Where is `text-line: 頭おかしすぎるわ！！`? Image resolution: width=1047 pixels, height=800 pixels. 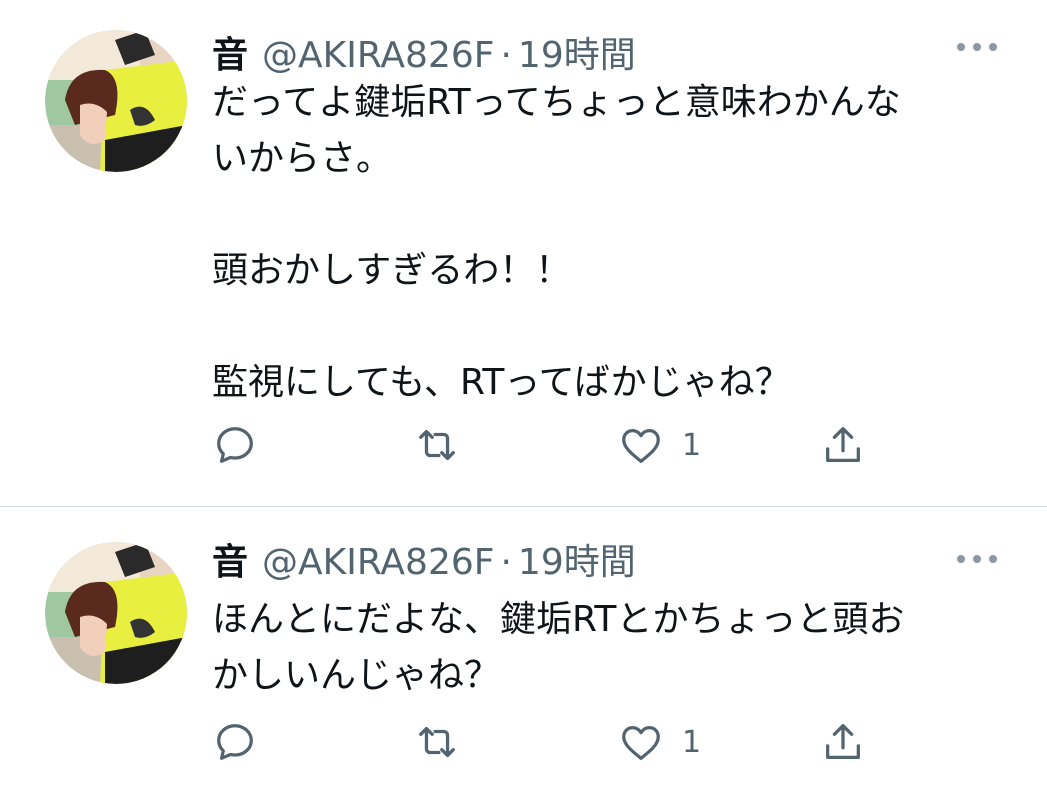
text-line: 頭おかしすぎるわ！！ is located at coordinates (392, 270).